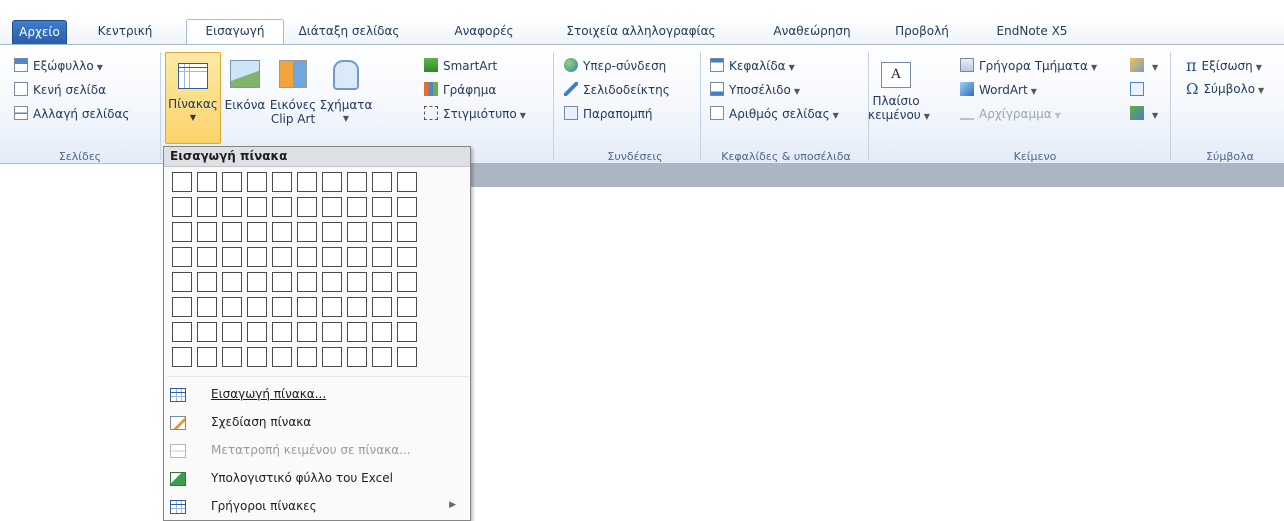  What do you see at coordinates (317, 479) in the screenshot?
I see `menu-item-excel-sheet: Υπολογιστικό φύλλο του Excel` at bounding box center [317, 479].